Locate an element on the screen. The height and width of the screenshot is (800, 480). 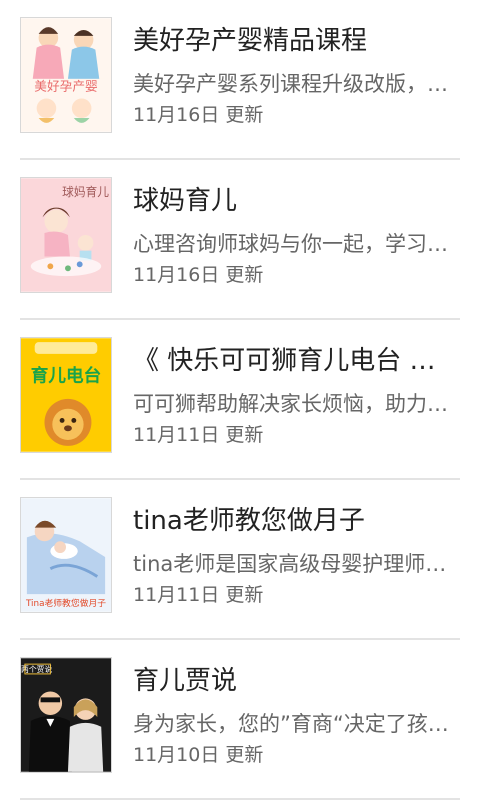
course-update-info: 11月10日 更新 is located at coordinates (198, 755).